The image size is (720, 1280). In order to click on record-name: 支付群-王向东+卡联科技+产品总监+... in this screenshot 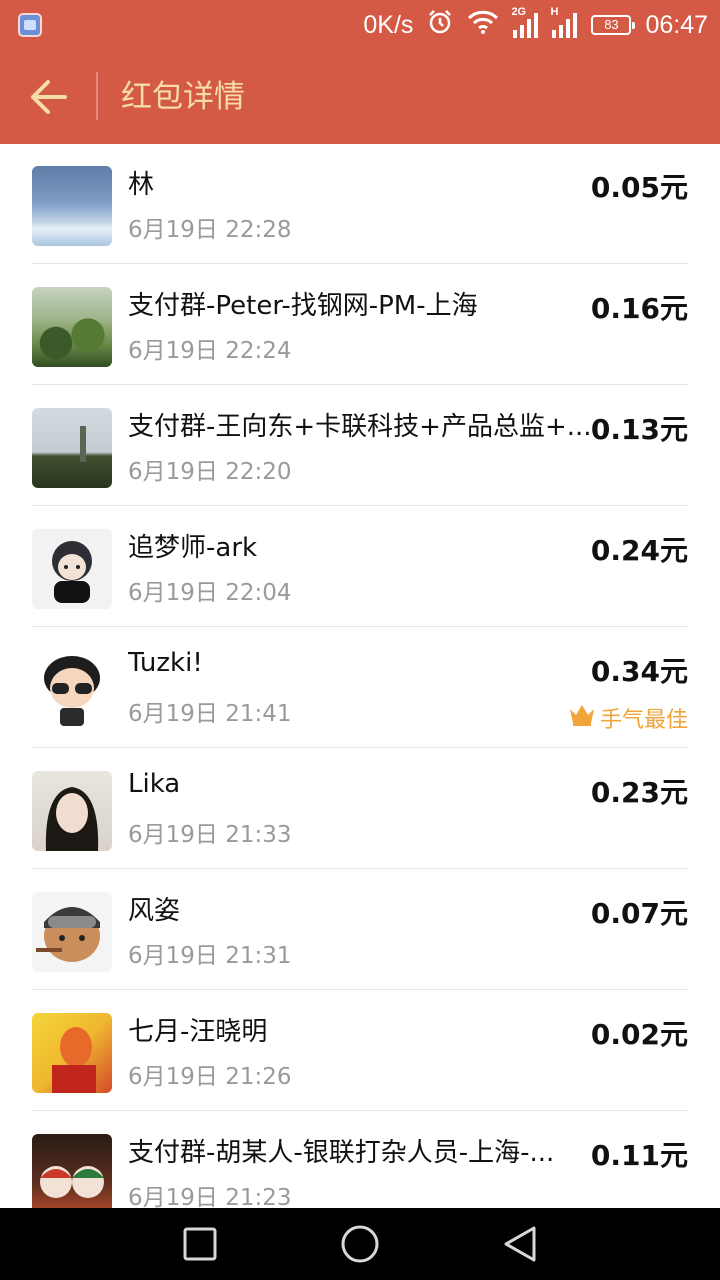, I will do `click(360, 427)`.